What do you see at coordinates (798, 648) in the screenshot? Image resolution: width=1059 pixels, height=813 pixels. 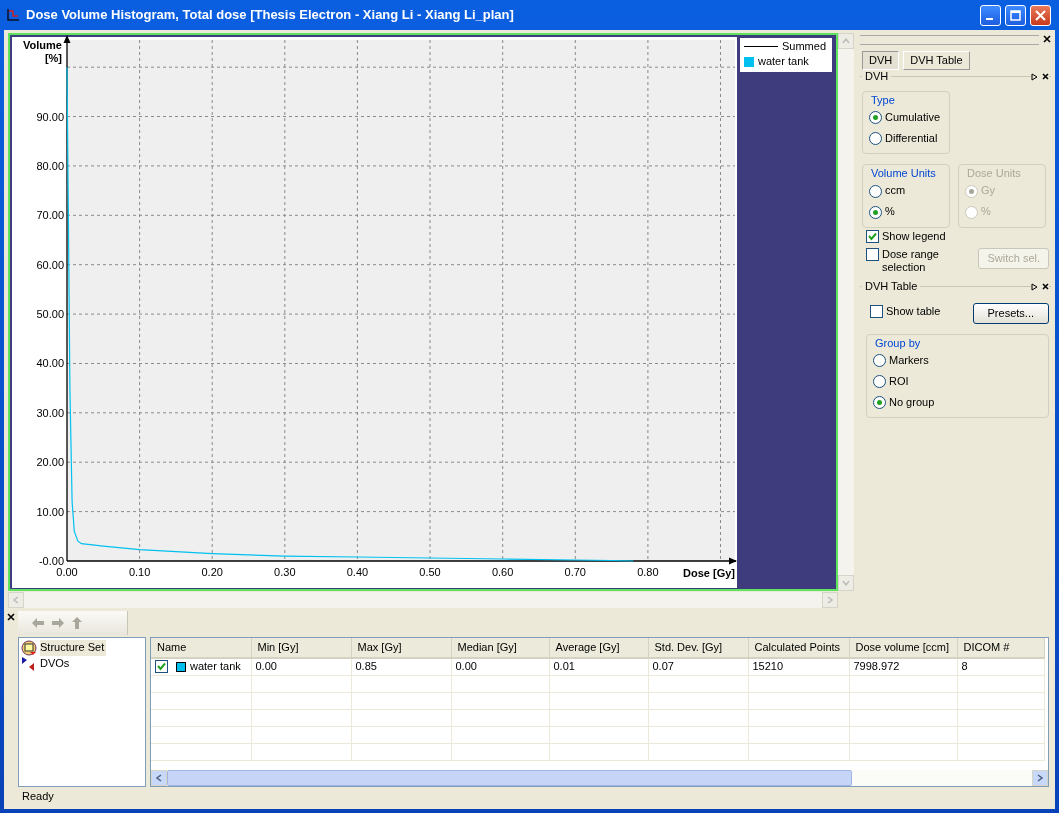 I see `column-header: Calculated Points` at bounding box center [798, 648].